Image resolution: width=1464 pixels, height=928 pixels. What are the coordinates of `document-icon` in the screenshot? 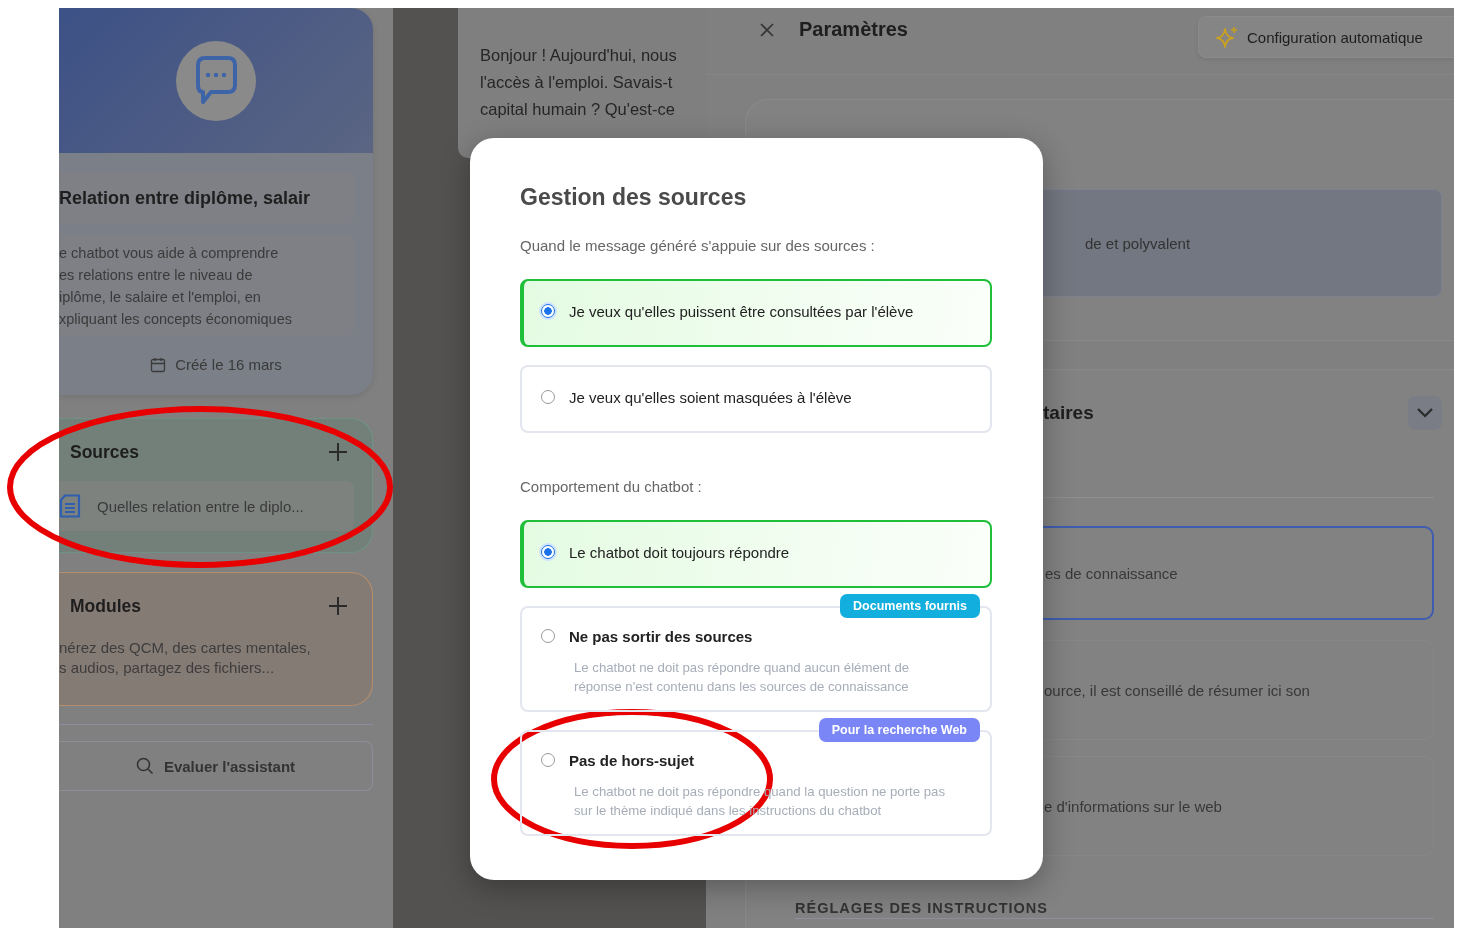 It's located at (70, 506).